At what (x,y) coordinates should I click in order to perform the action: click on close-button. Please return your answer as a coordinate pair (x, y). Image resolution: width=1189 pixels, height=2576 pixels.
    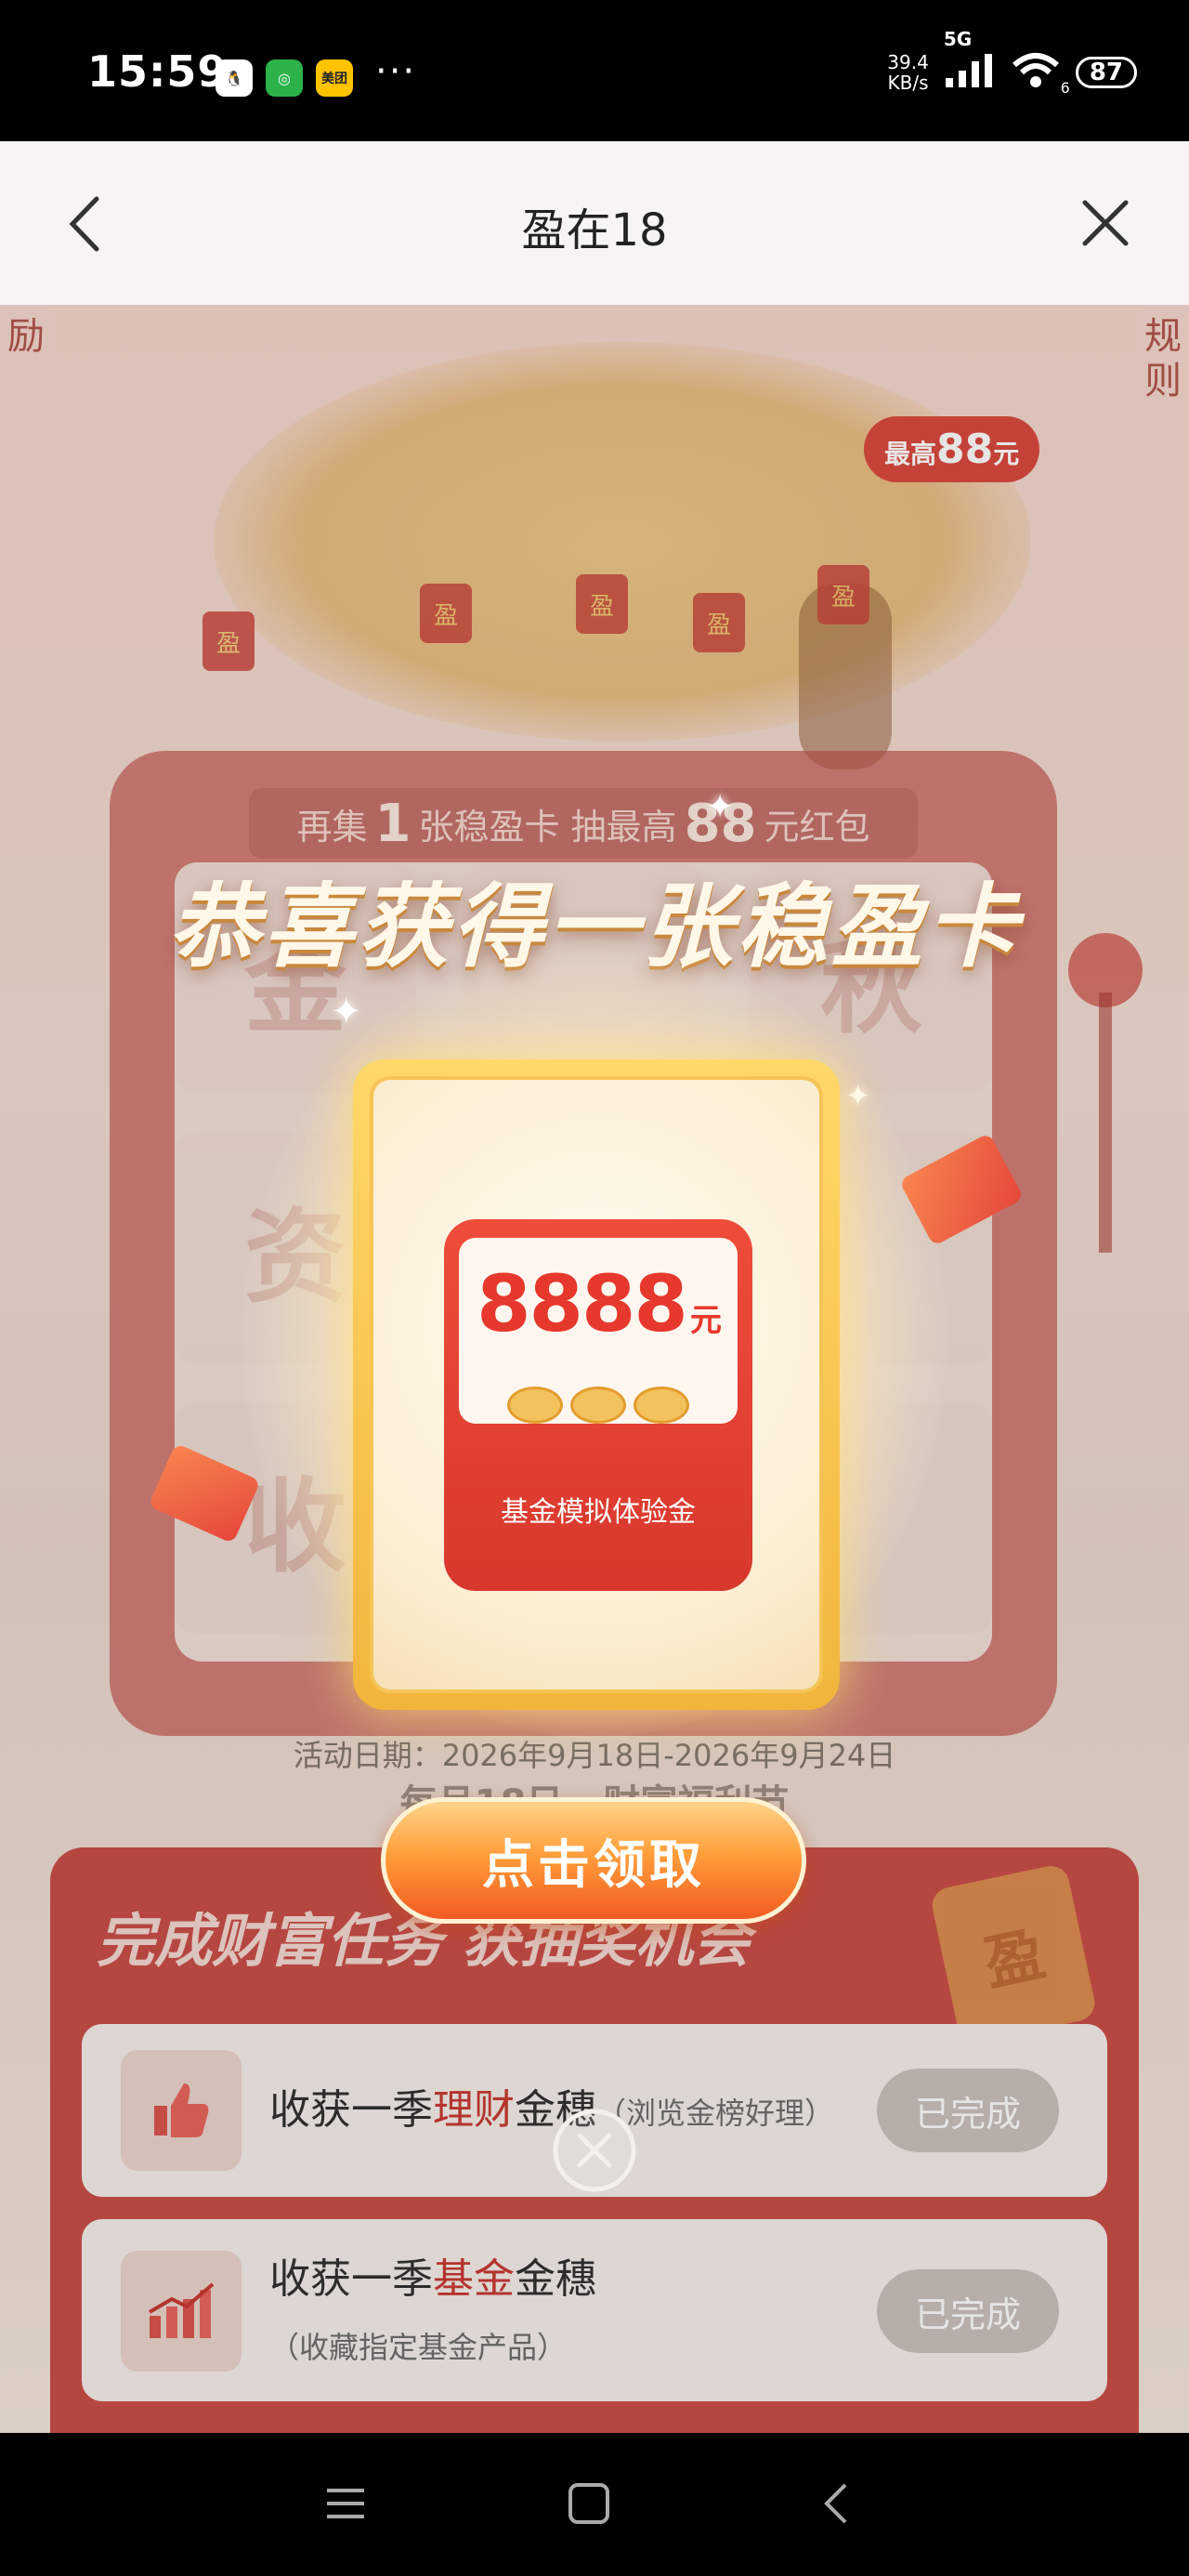
    Looking at the image, I should click on (1105, 223).